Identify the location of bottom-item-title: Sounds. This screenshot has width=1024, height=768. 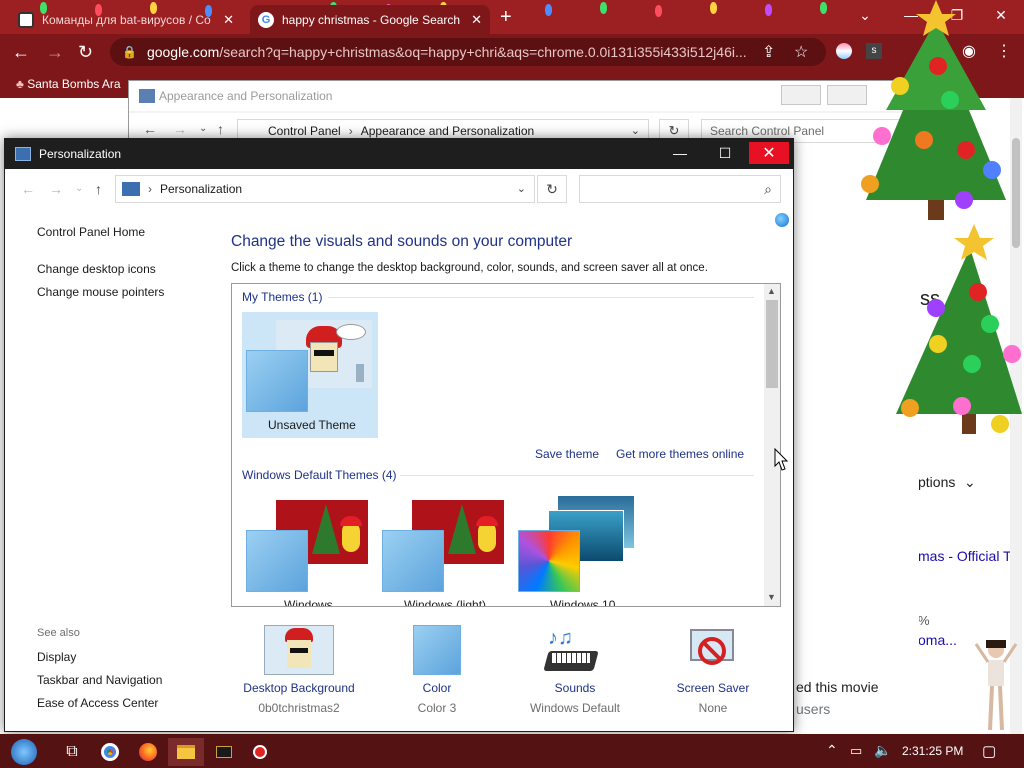
(575, 688).